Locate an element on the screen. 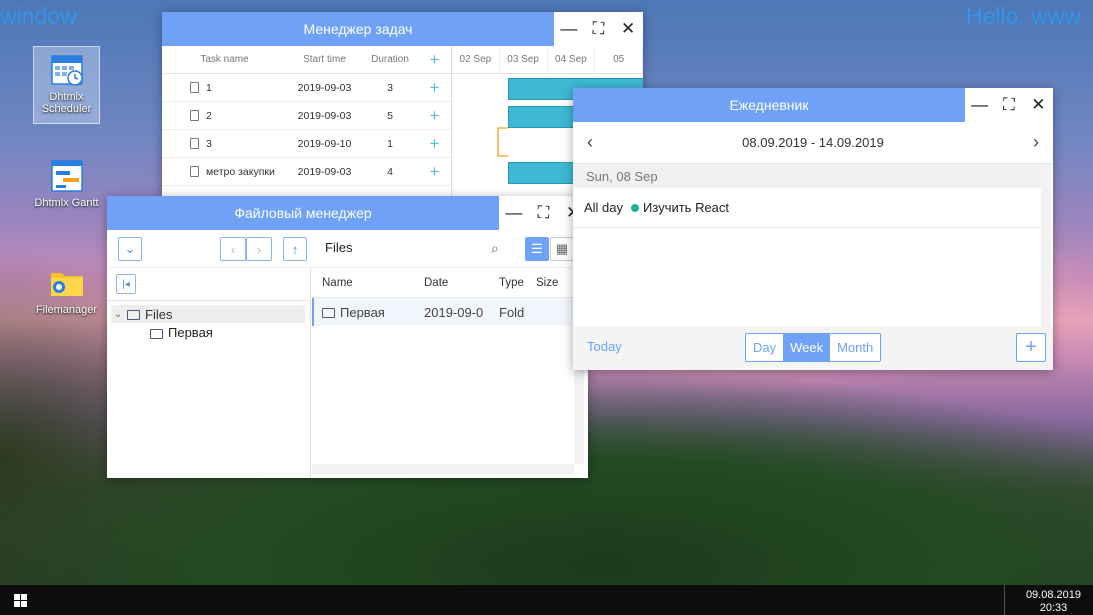 The image size is (1093, 615). date-navigation: ‹ 08.09.2019 - 14.09.2019 › is located at coordinates (813, 143).